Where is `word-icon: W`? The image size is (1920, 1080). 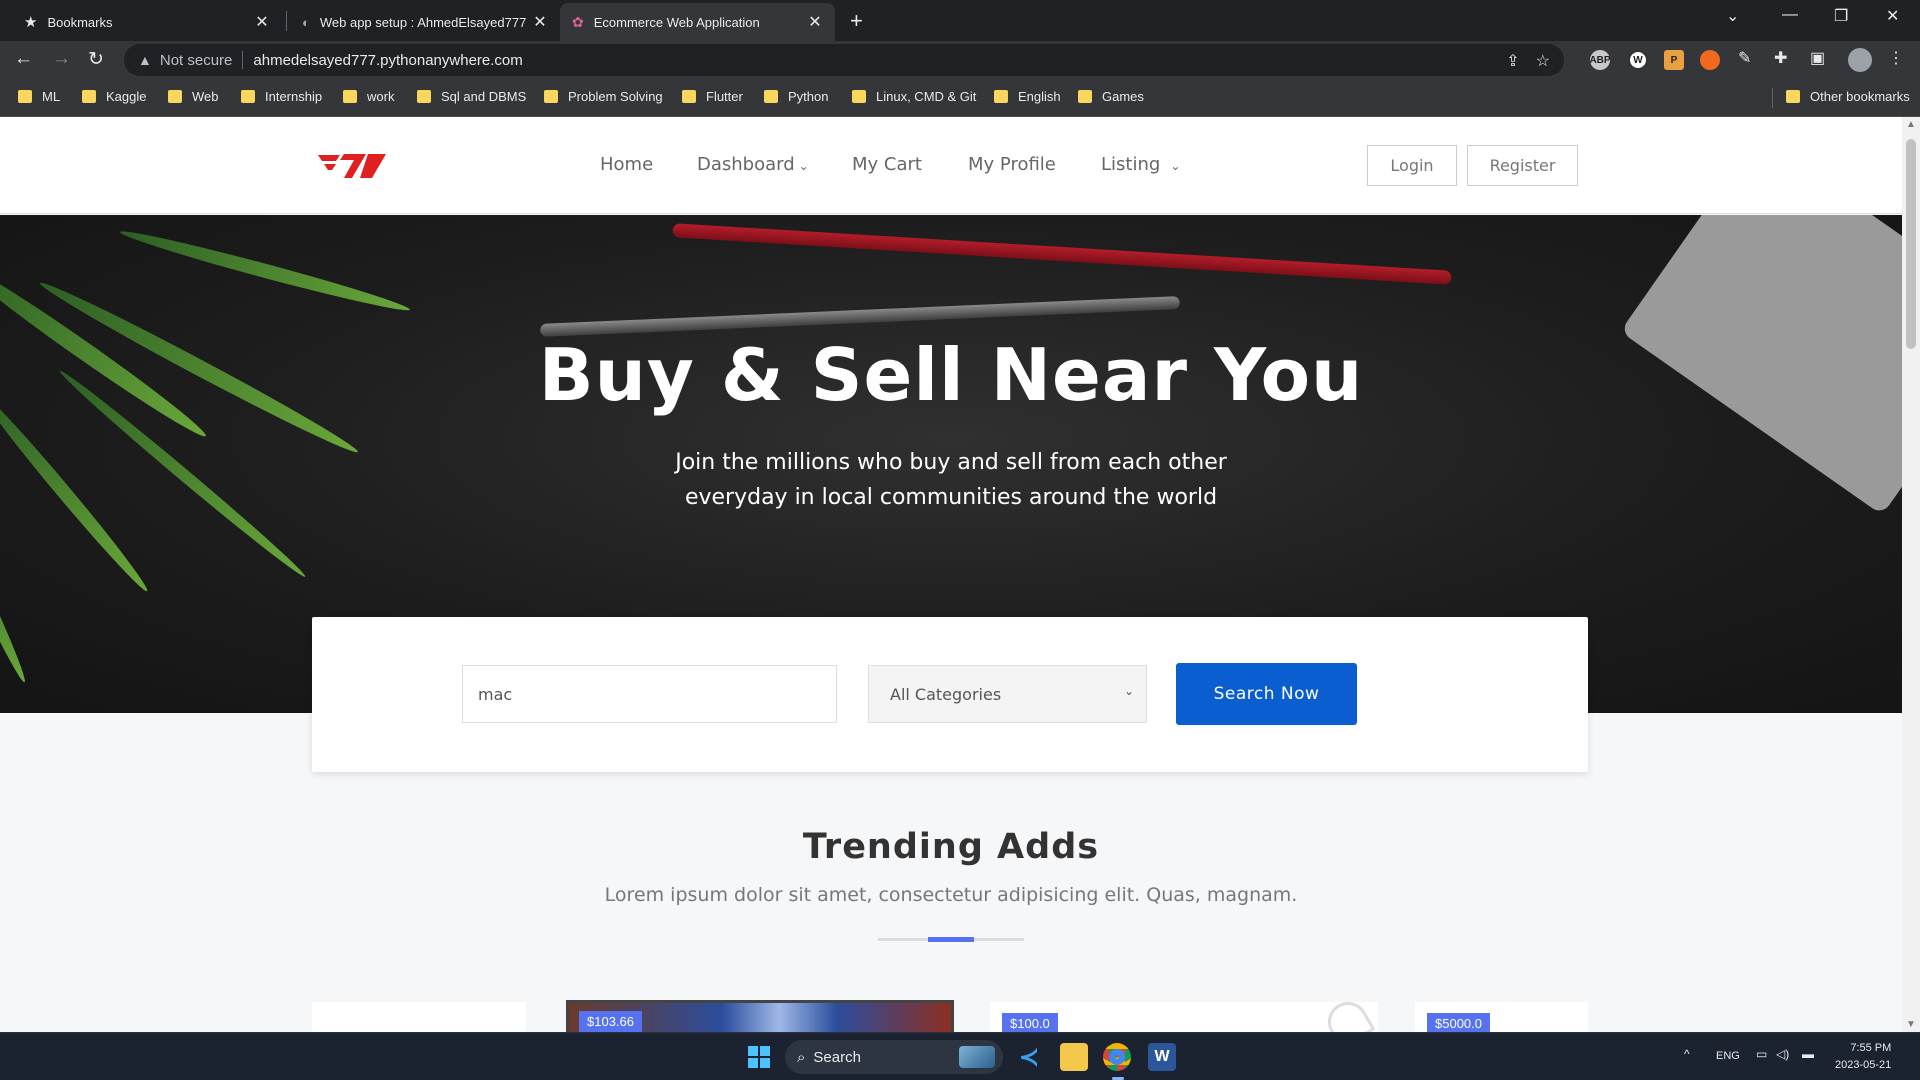
word-icon: W is located at coordinates (1162, 1057).